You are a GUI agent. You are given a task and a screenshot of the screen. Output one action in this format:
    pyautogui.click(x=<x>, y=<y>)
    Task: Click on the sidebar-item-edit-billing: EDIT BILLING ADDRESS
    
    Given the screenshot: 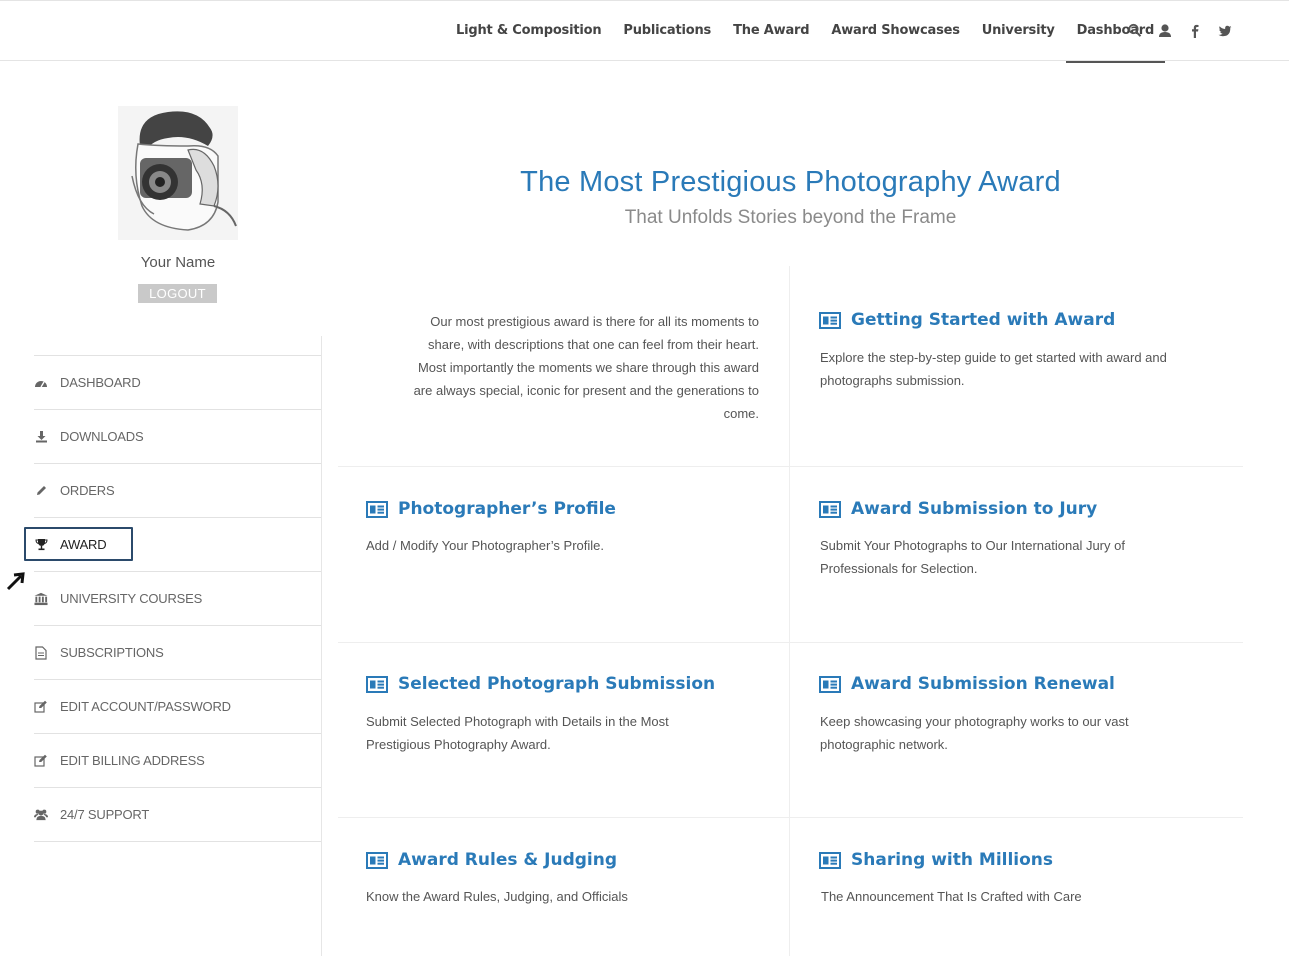 What is the action you would take?
    pyautogui.click(x=177, y=760)
    